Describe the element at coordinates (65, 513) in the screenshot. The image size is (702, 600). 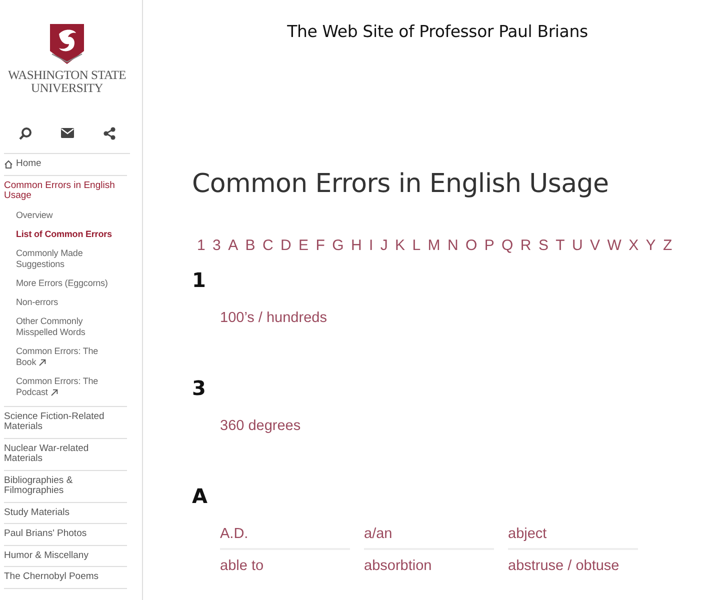
I see `nav-item: Study Materials` at that location.